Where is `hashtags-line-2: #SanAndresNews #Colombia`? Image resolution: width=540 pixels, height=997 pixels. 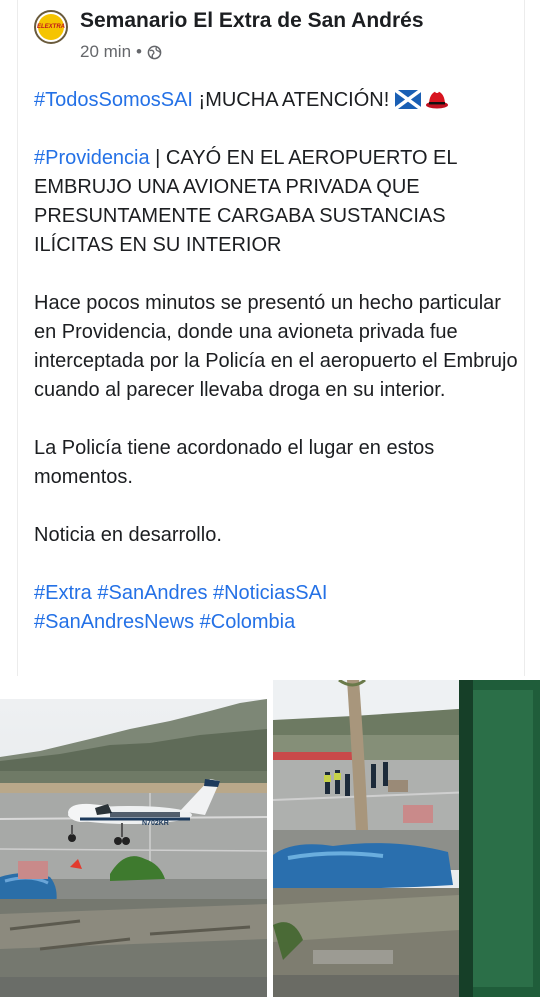
hashtags-line-2: #SanAndresNews #Colombia is located at coordinates (277, 622).